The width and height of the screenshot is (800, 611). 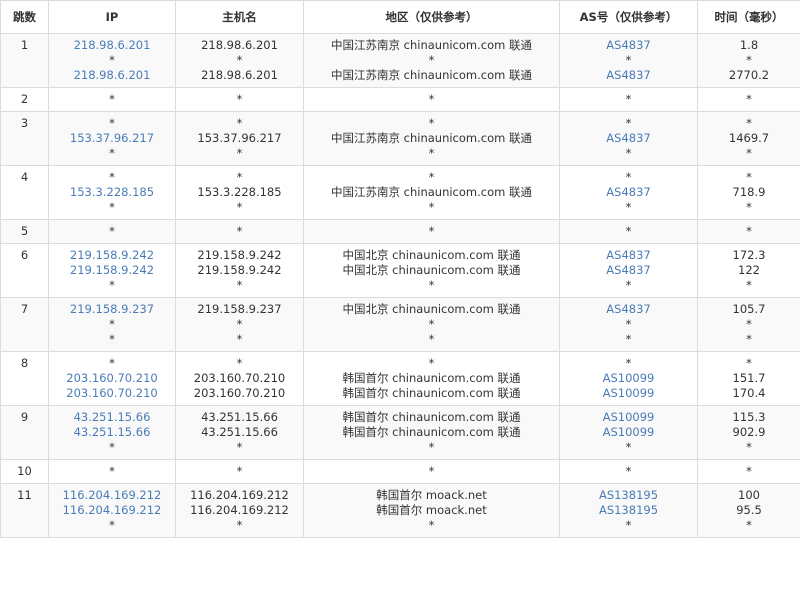 I want to click on ip-value-link: 219.158.9.237, so click(x=112, y=309).